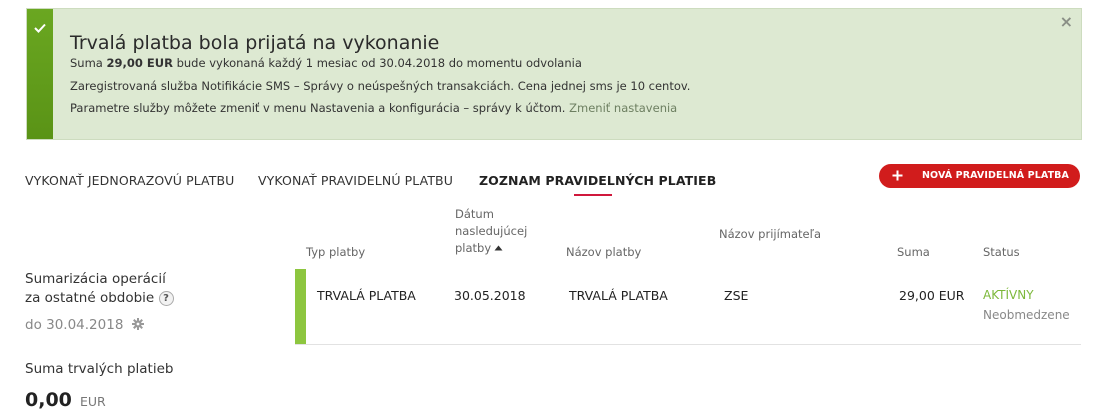 This screenshot has width=1103, height=415. Describe the element at coordinates (1001, 252) in the screenshot. I see `header-status: Status` at that location.